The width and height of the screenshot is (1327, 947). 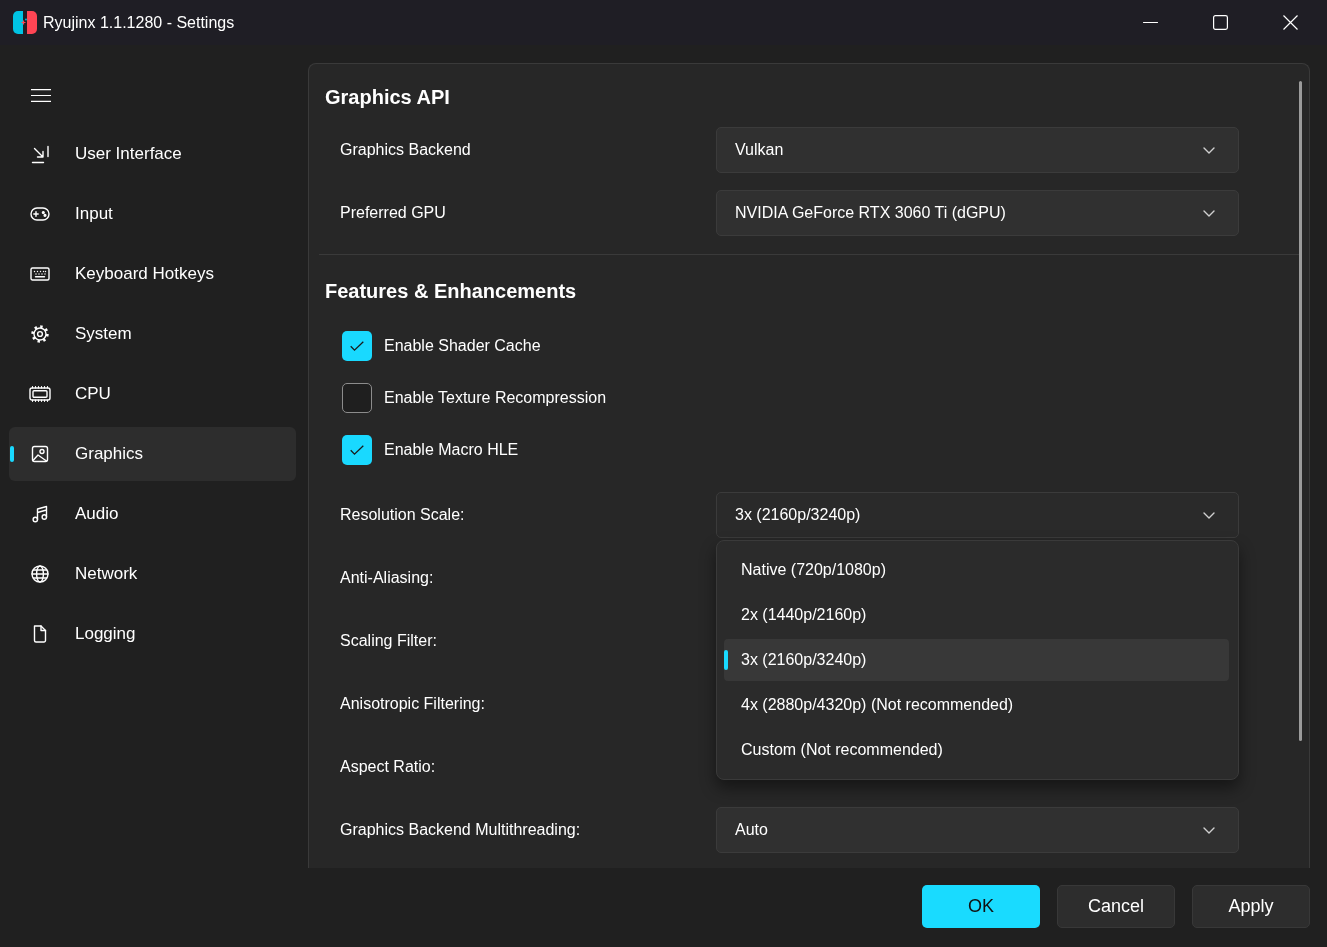 I want to click on minimize-icon, so click(x=1150, y=22).